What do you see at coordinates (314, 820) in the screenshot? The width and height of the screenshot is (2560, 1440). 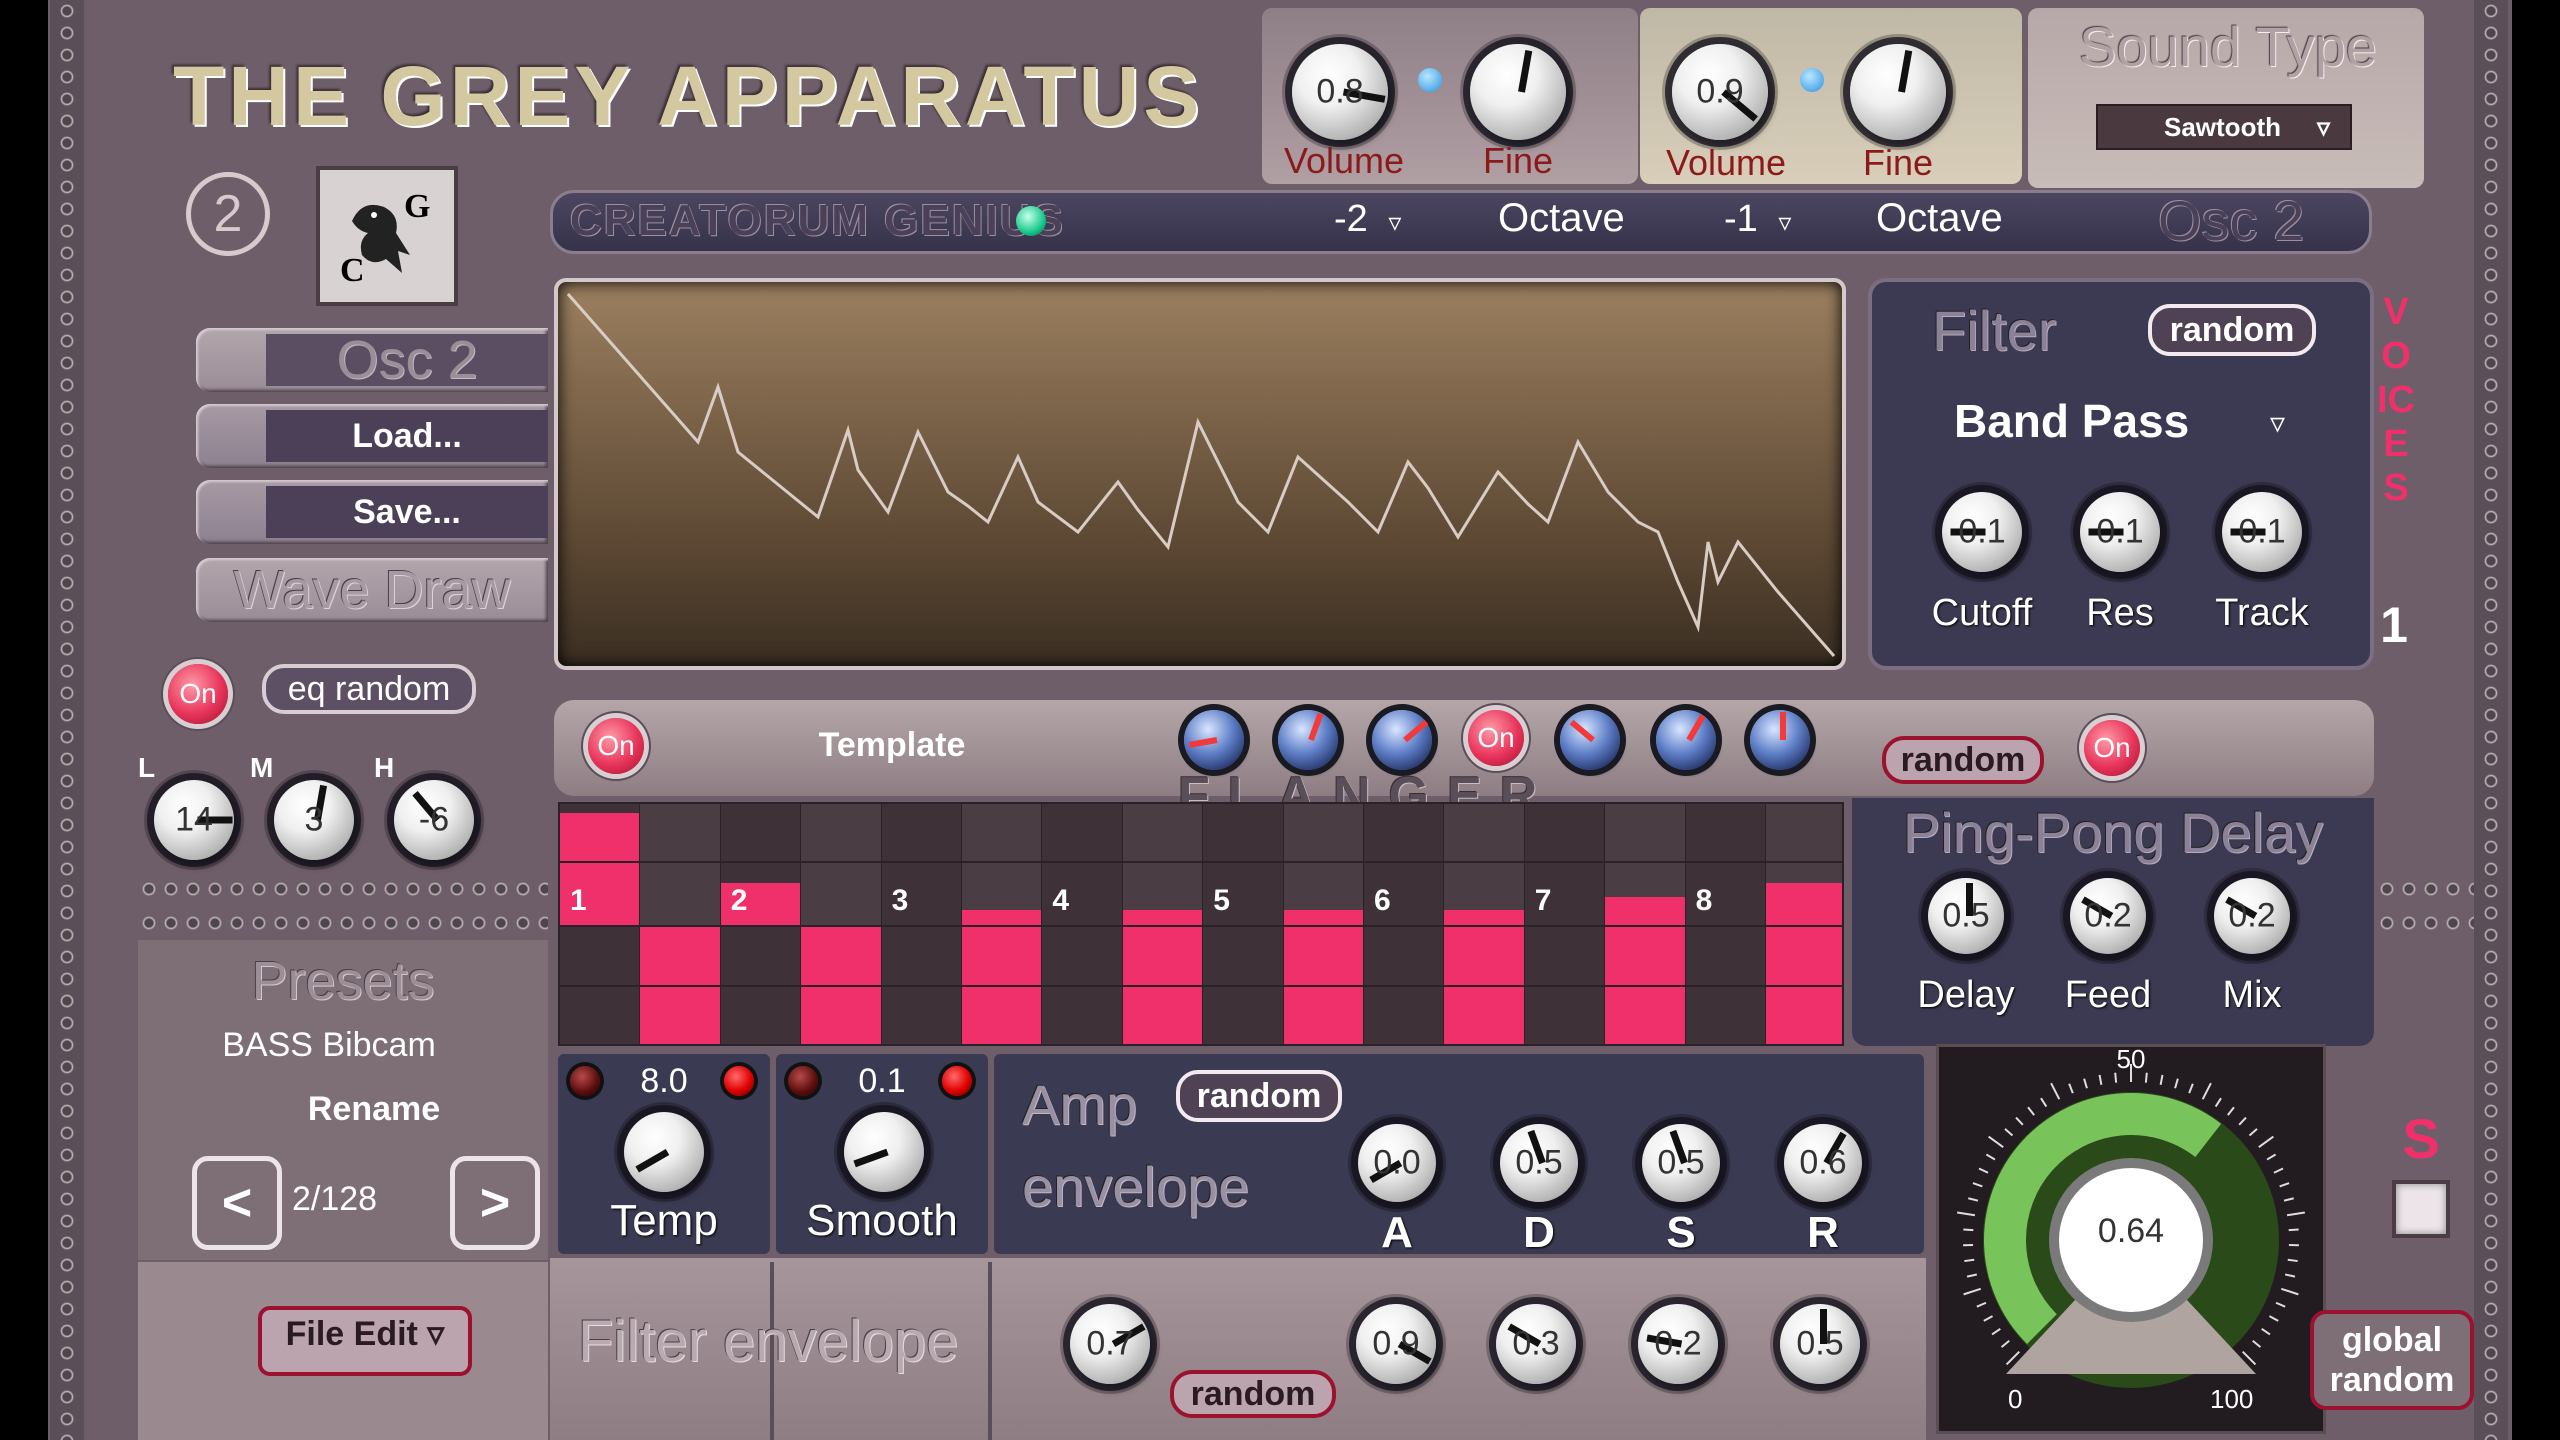 I see `eq-mid-knob: 3` at bounding box center [314, 820].